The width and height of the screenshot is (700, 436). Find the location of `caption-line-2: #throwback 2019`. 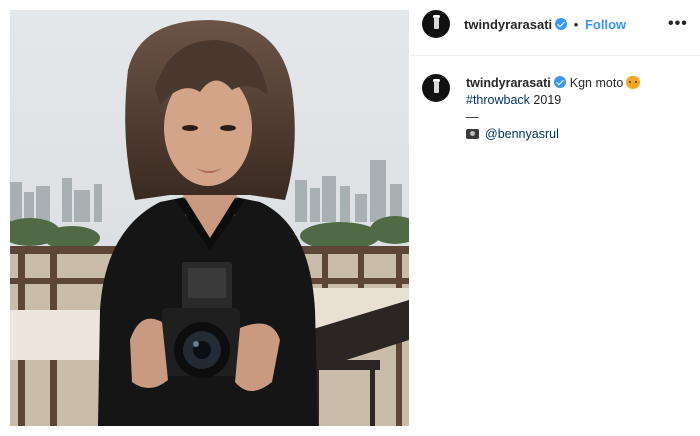

caption-line-2: #throwback 2019 is located at coordinates (576, 100).